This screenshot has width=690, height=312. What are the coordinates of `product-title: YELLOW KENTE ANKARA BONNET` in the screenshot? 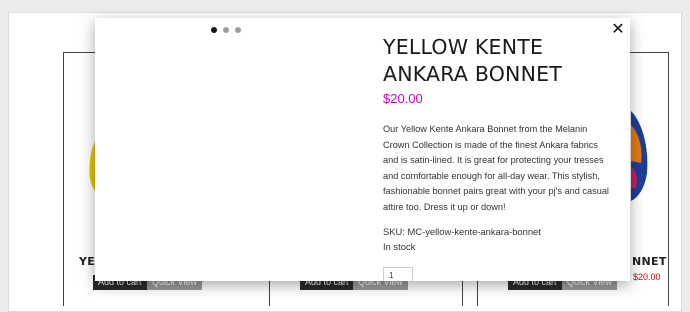 It's located at (473, 60).